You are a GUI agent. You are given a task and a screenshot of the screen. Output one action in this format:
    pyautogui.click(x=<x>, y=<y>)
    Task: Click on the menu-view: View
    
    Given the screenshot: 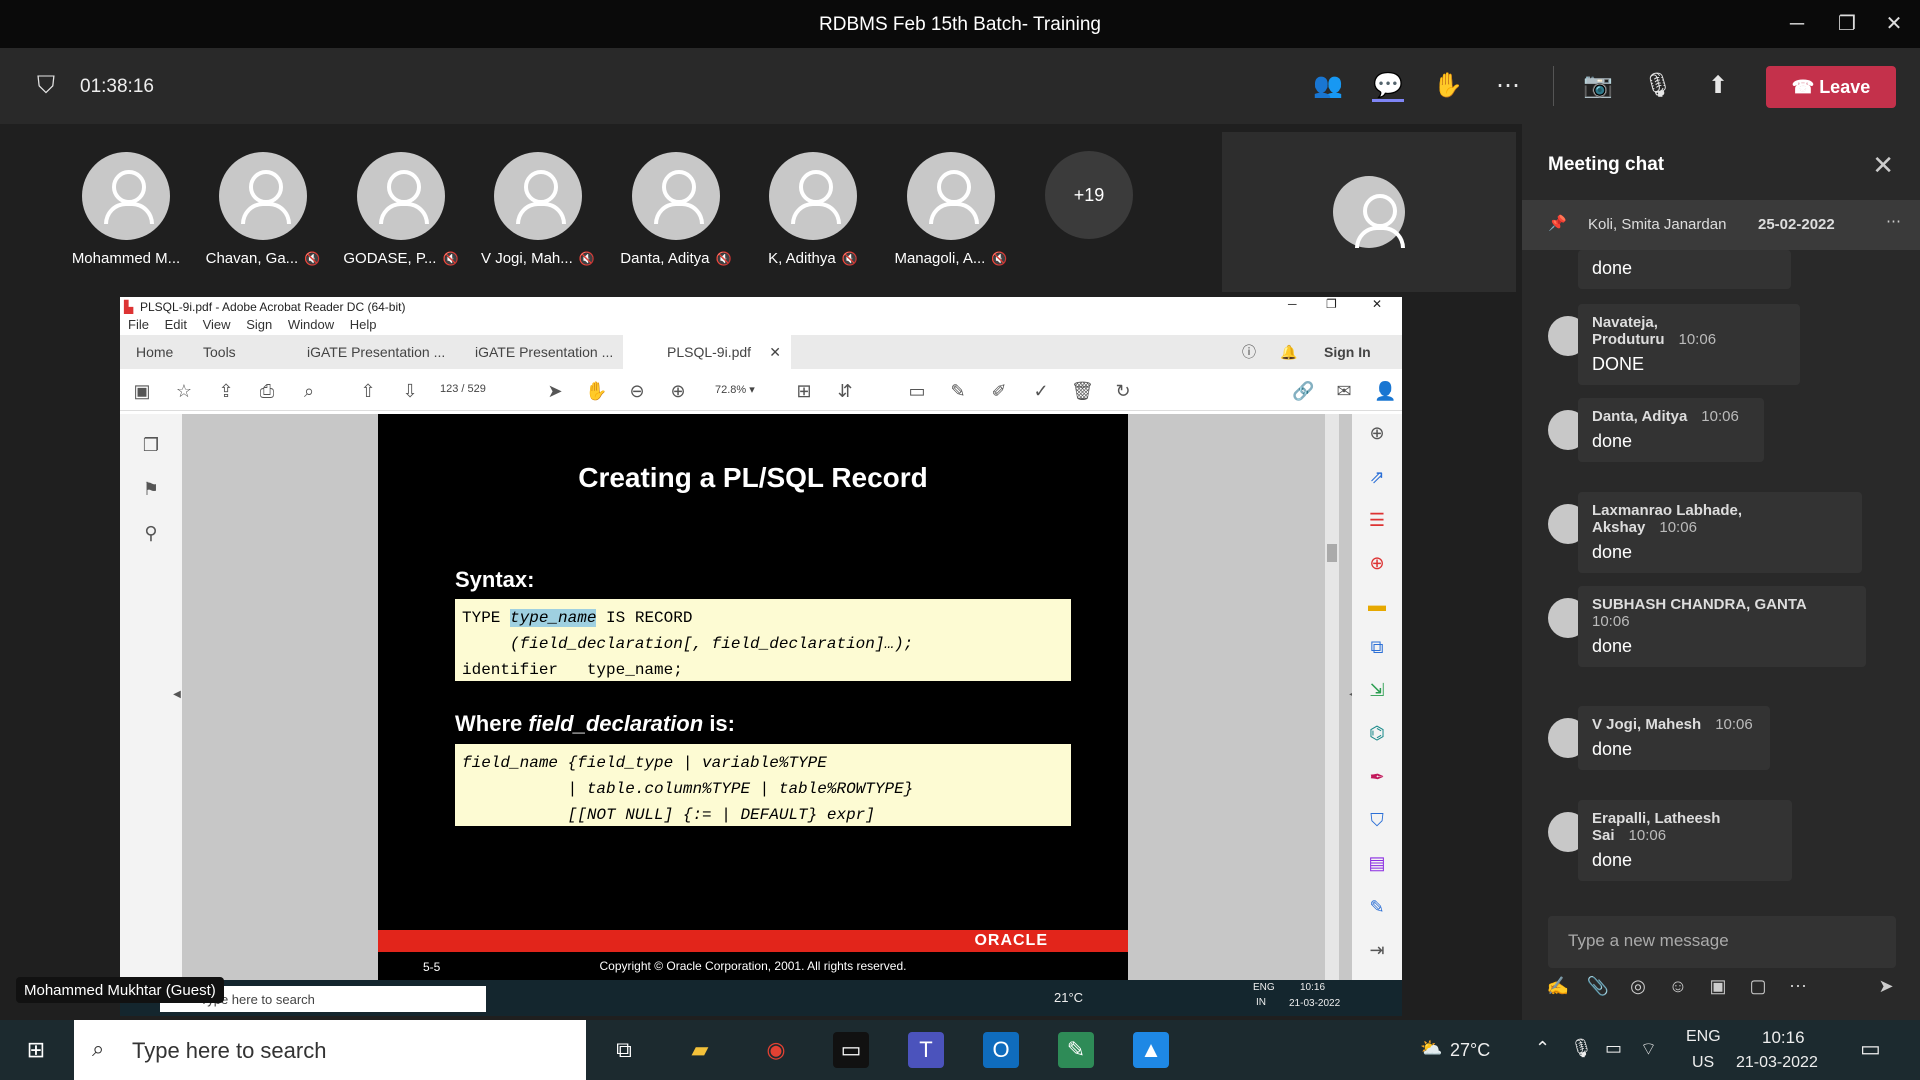 What is the action you would take?
    pyautogui.click(x=217, y=324)
    